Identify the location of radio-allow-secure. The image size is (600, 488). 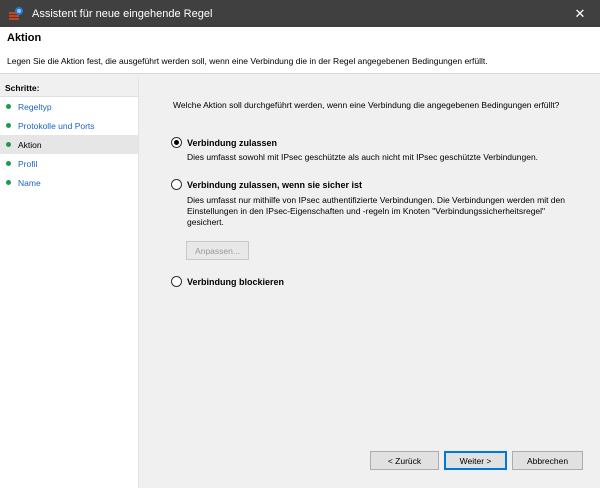
(176, 184).